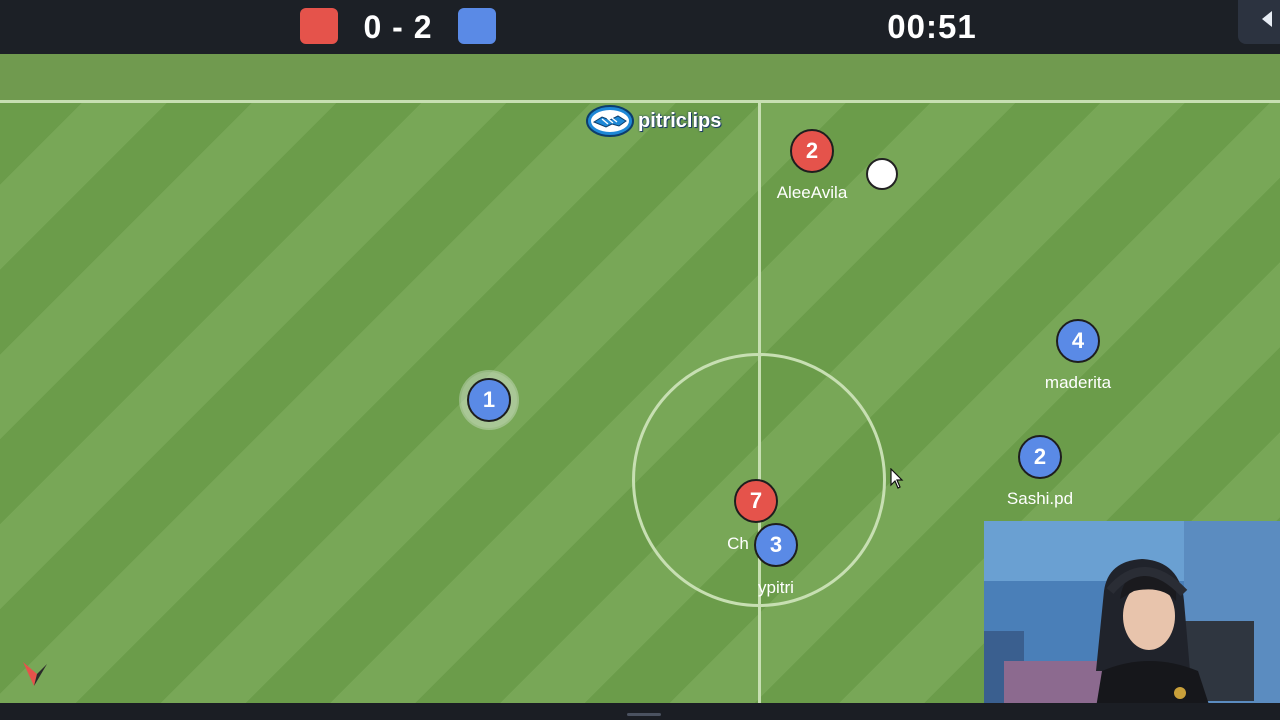  What do you see at coordinates (477, 26) in the screenshot?
I see `blue-team-indicator` at bounding box center [477, 26].